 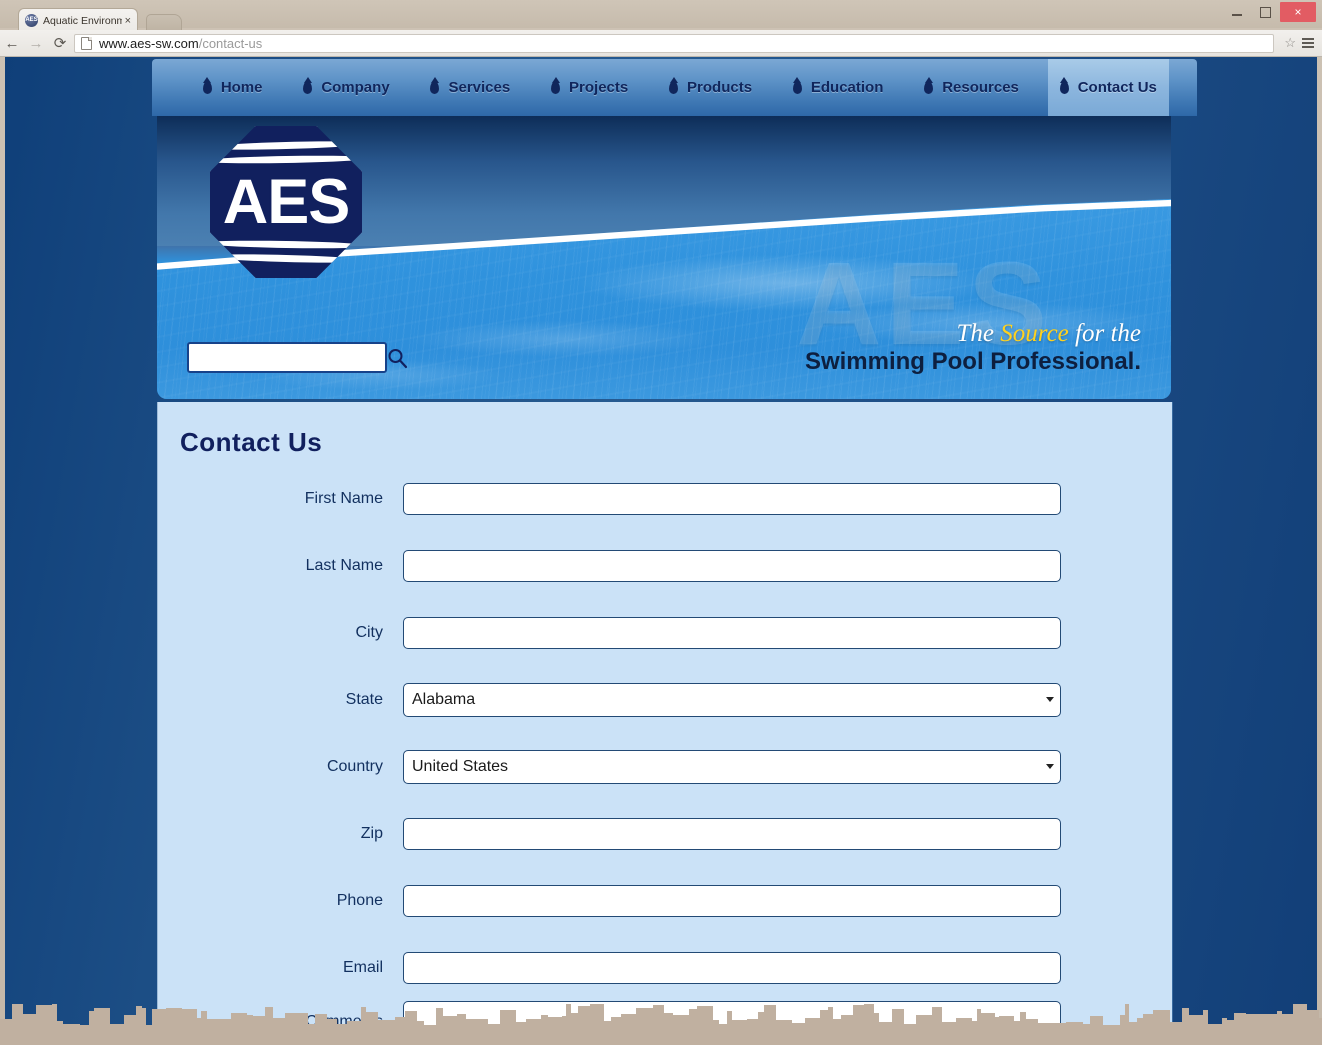 What do you see at coordinates (732, 498) in the screenshot?
I see `first-name-input` at bounding box center [732, 498].